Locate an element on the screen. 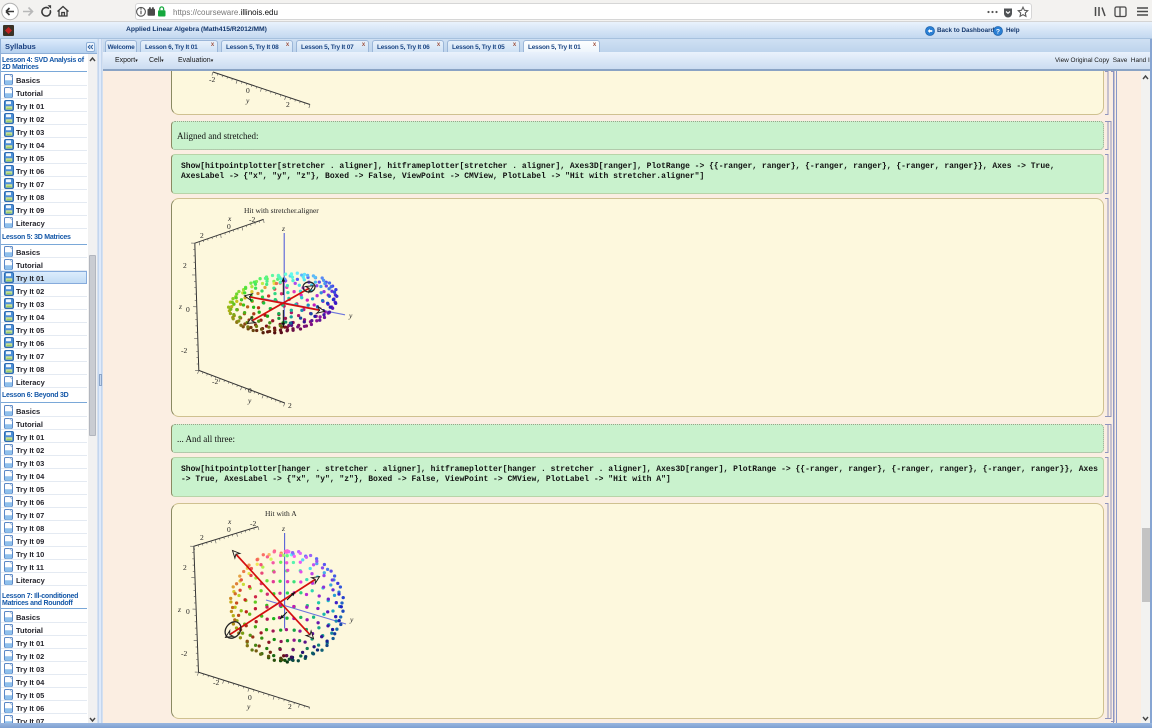 This screenshot has height=728, width=1152. svg-text: Hit with A is located at coordinates (281, 513).